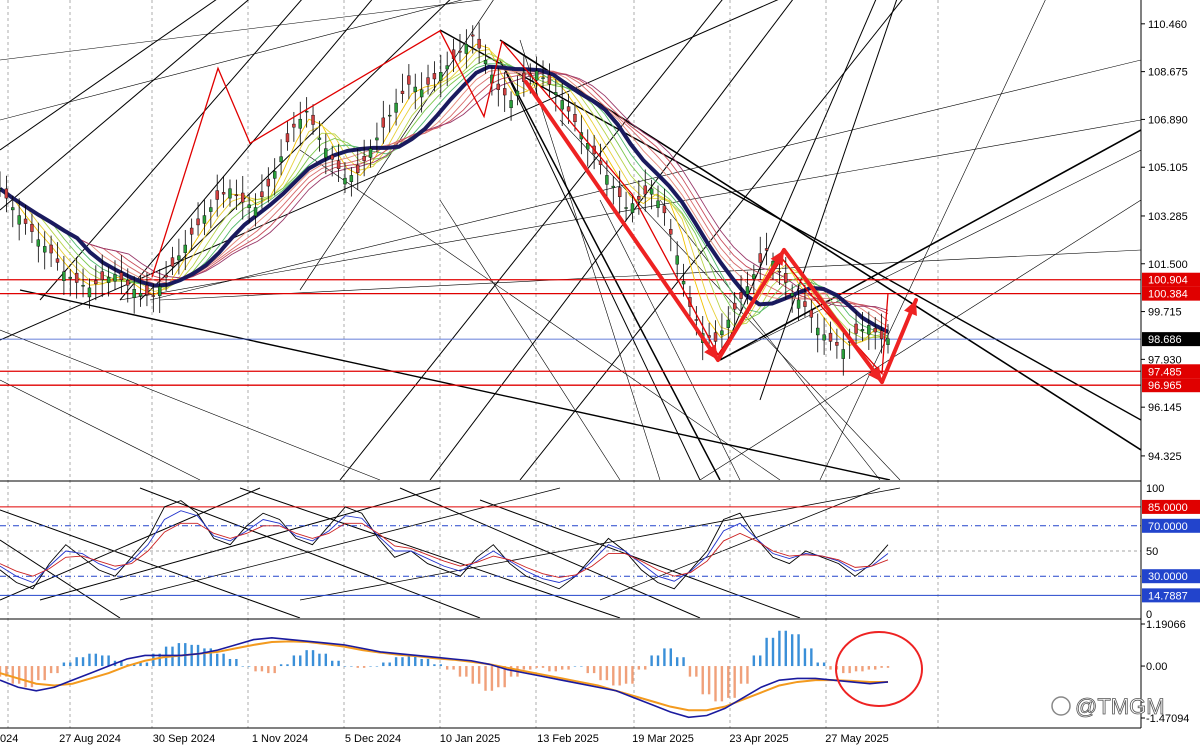  What do you see at coordinates (1168, 577) in the screenshot?
I see `stoch-tag-label: 30.0000` at bounding box center [1168, 577].